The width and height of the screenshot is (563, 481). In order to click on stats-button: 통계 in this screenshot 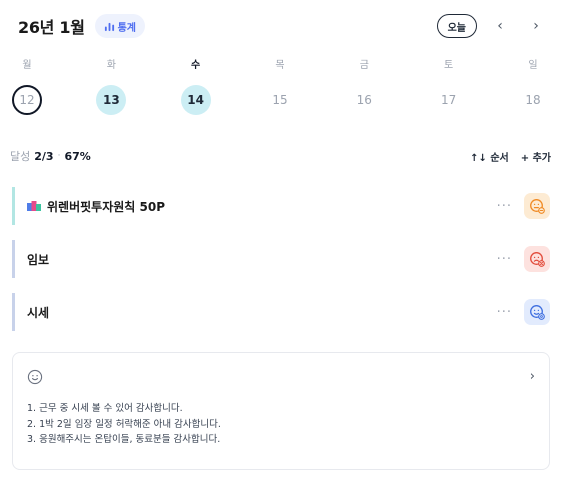, I will do `click(120, 26)`.